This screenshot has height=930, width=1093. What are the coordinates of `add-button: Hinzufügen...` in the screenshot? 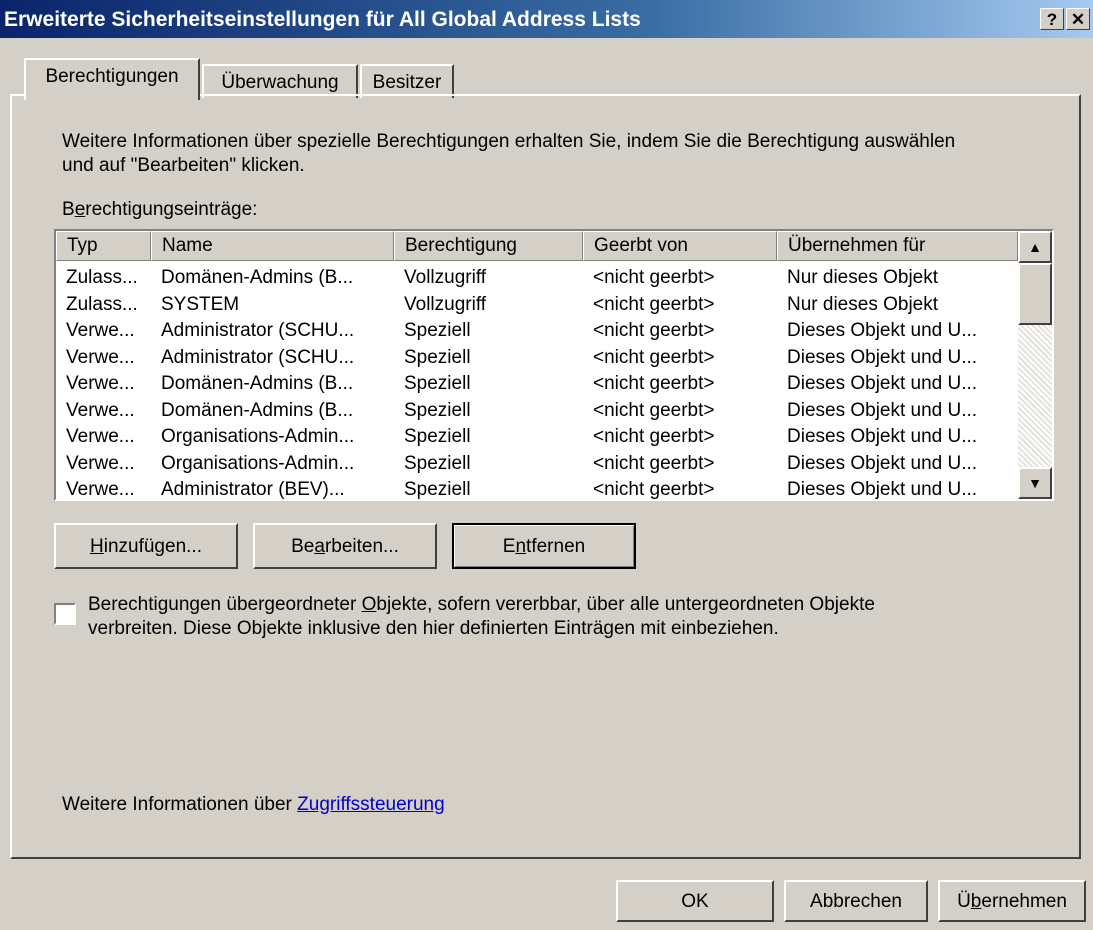 It's located at (146, 546).